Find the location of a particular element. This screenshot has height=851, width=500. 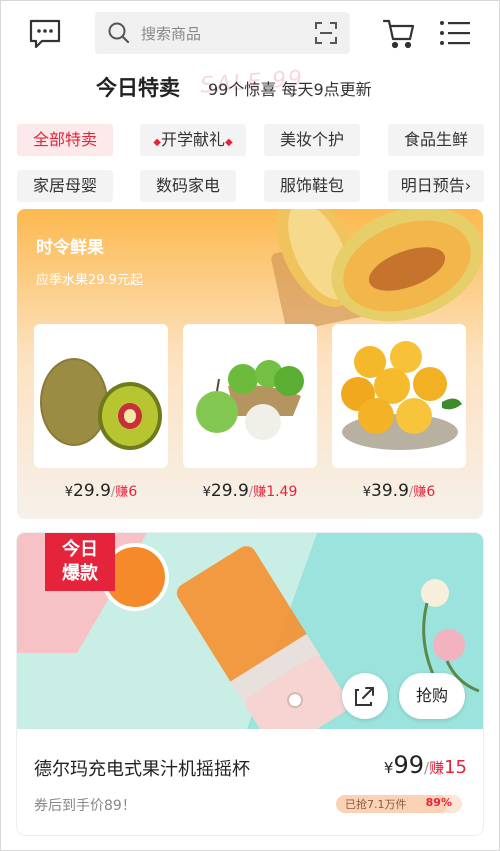

price-value: 99 is located at coordinates (409, 765).